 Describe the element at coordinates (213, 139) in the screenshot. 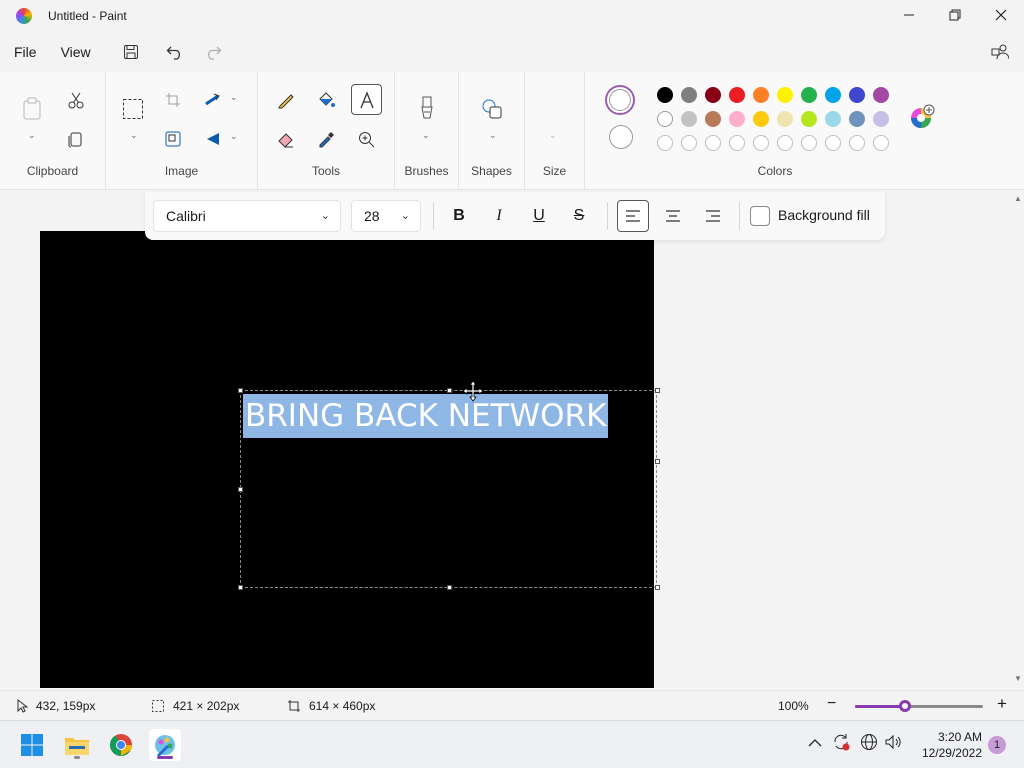

I see `flip-button` at that location.